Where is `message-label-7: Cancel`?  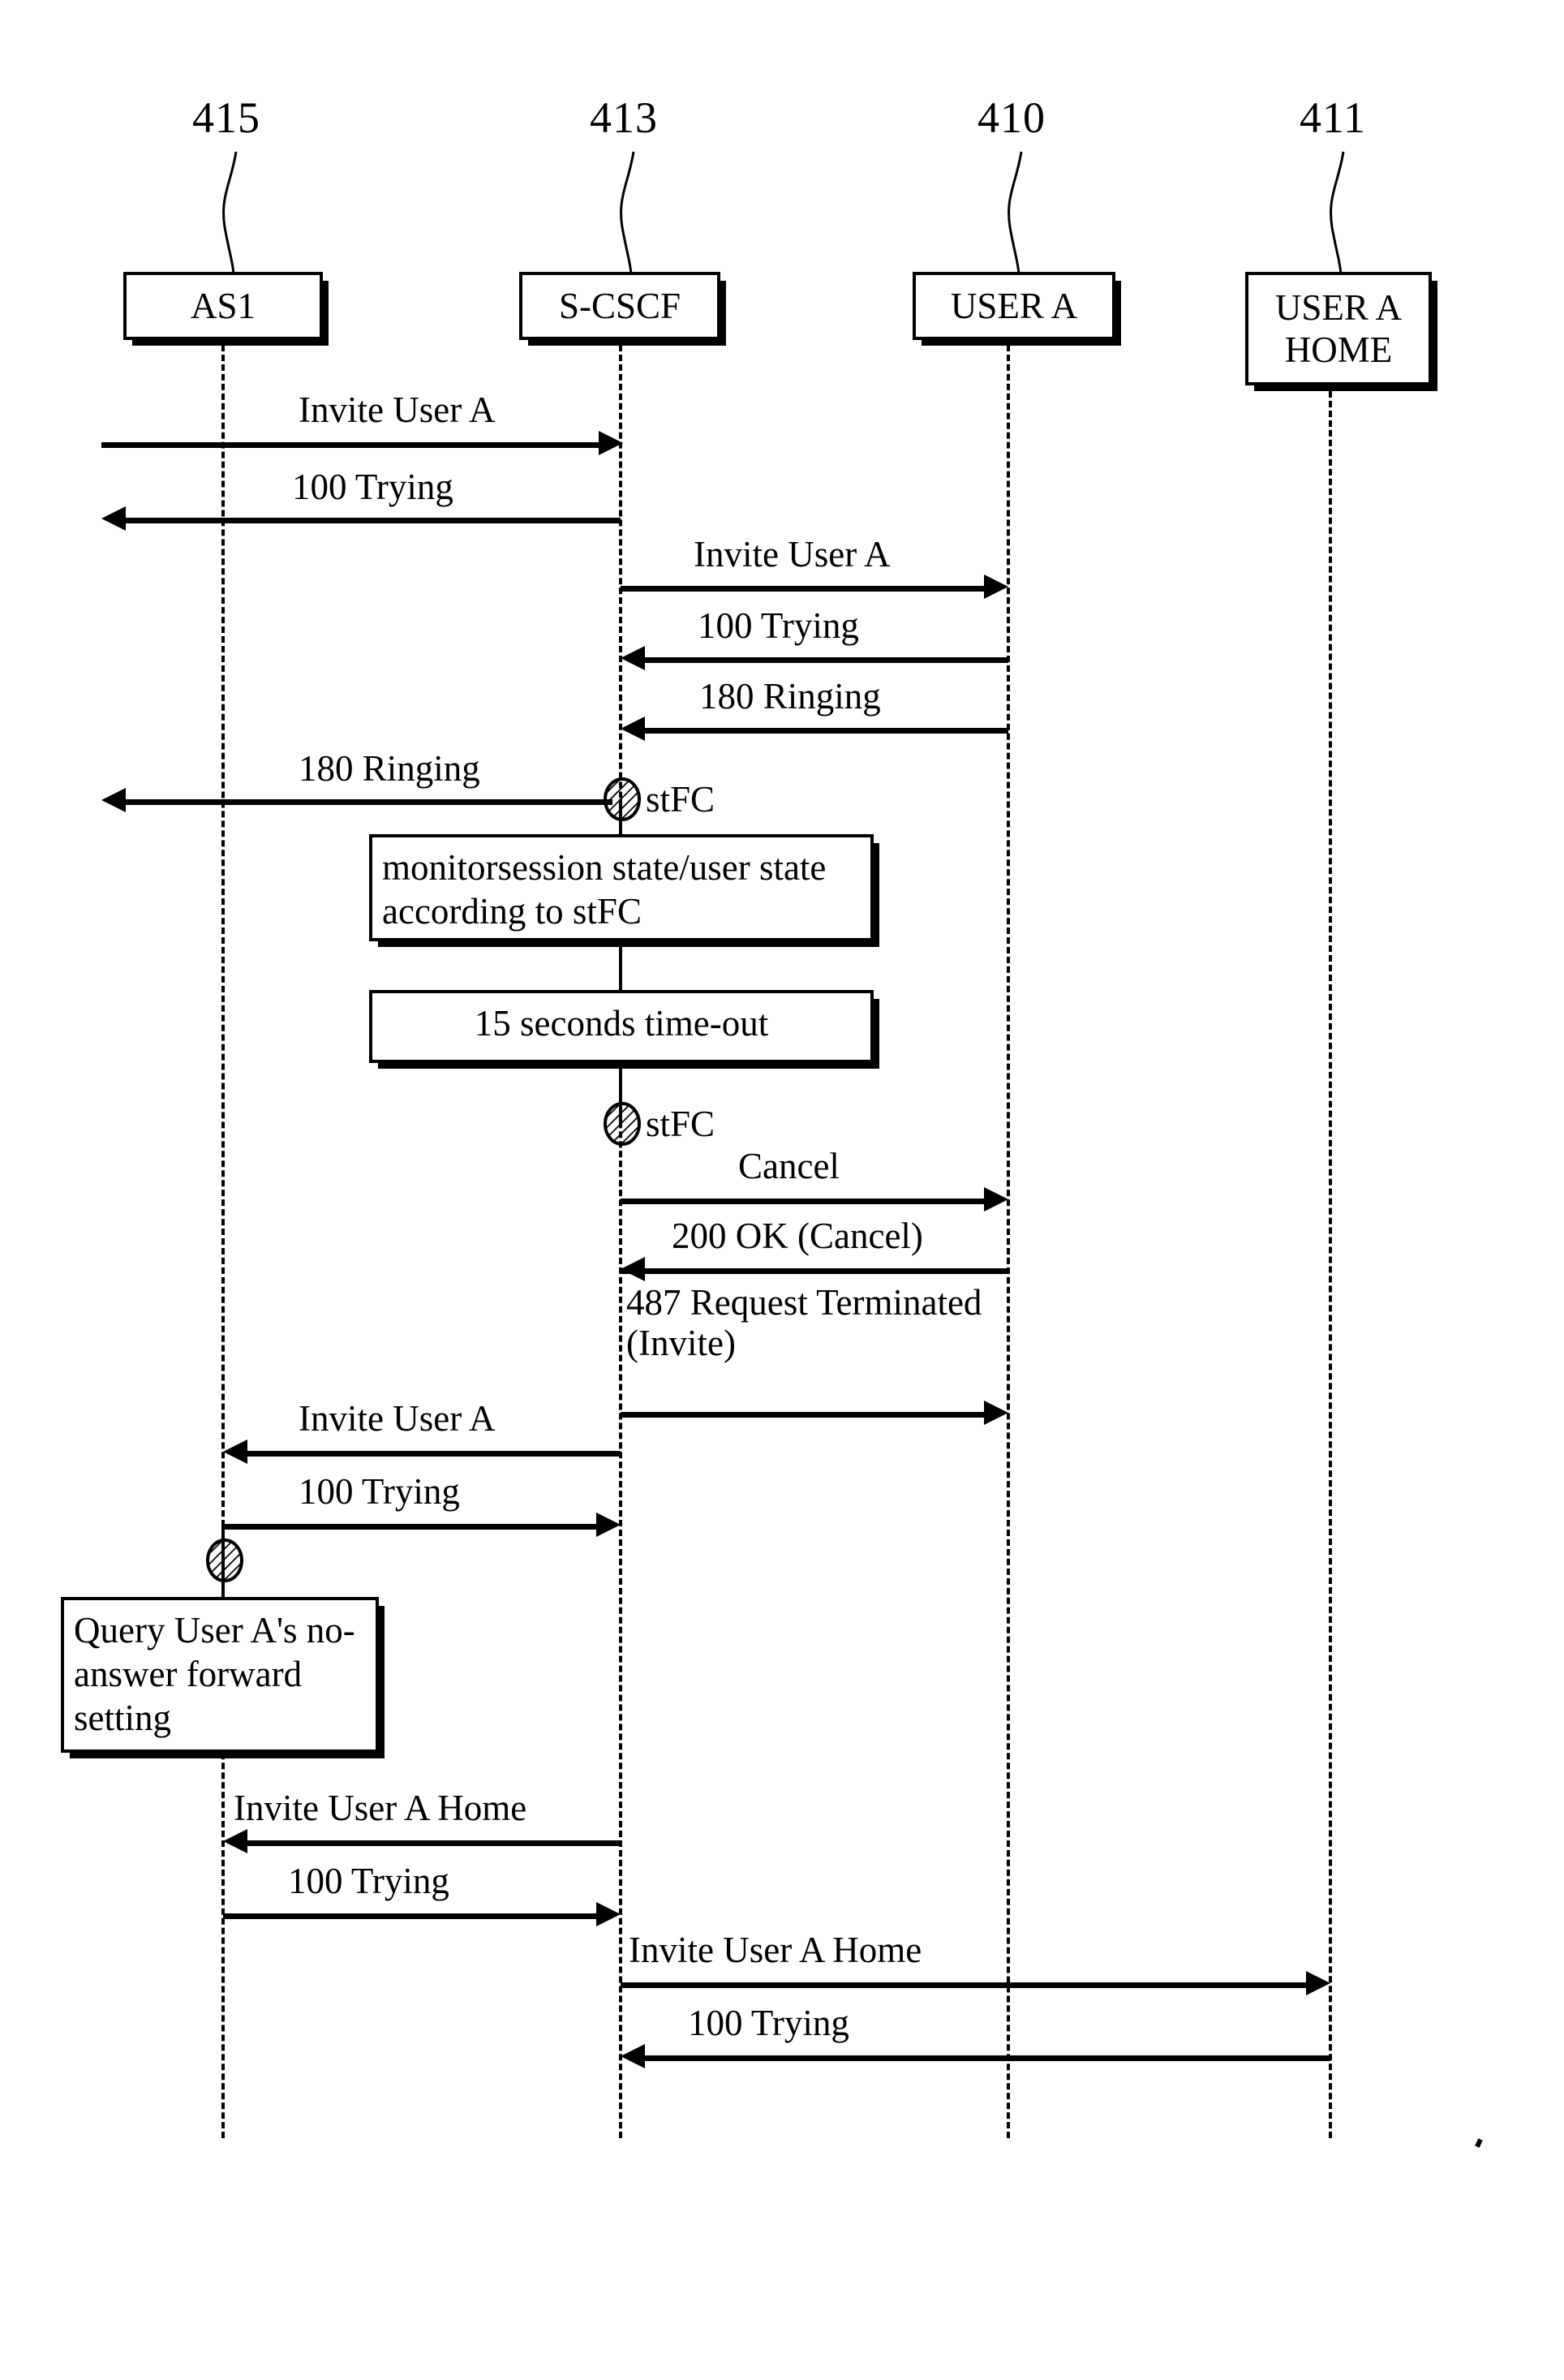
message-label-7: Cancel is located at coordinates (789, 1166).